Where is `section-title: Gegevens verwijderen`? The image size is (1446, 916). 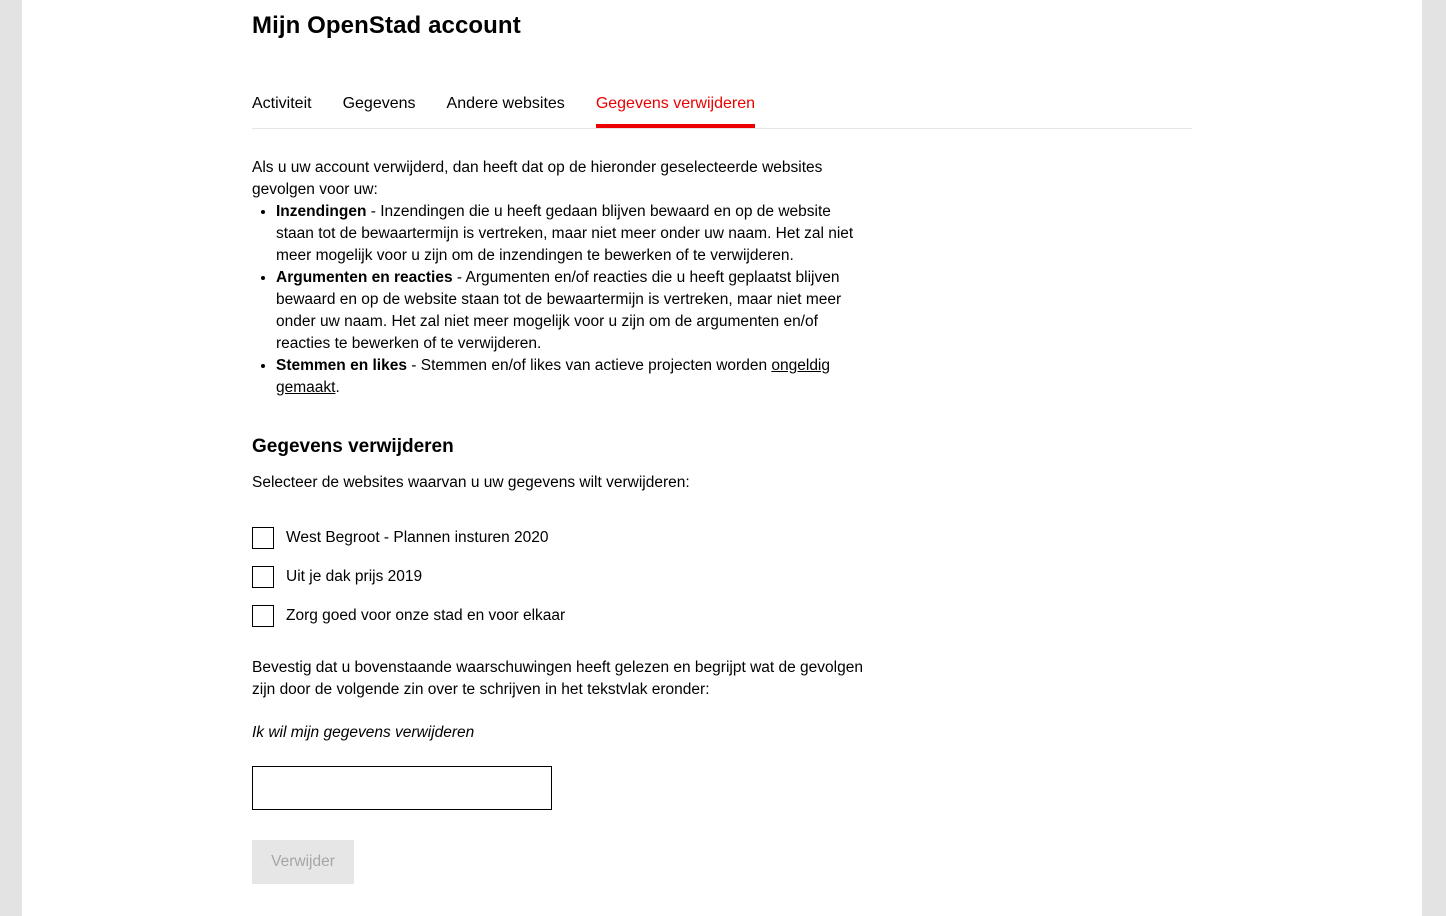
section-title: Gegevens verwijderen is located at coordinates (353, 446).